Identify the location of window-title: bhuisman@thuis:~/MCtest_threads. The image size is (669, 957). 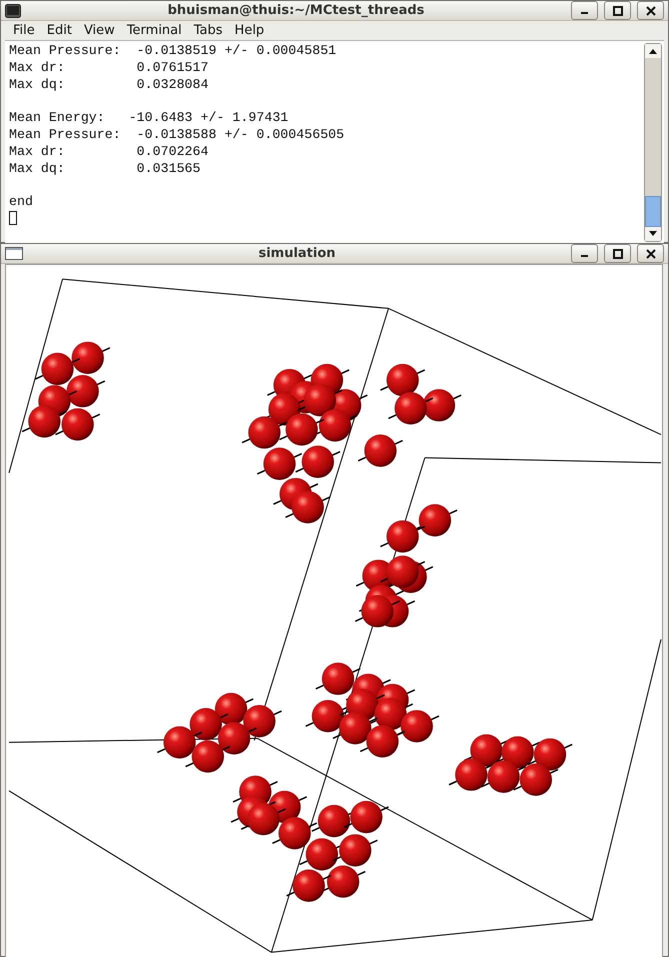
(296, 10).